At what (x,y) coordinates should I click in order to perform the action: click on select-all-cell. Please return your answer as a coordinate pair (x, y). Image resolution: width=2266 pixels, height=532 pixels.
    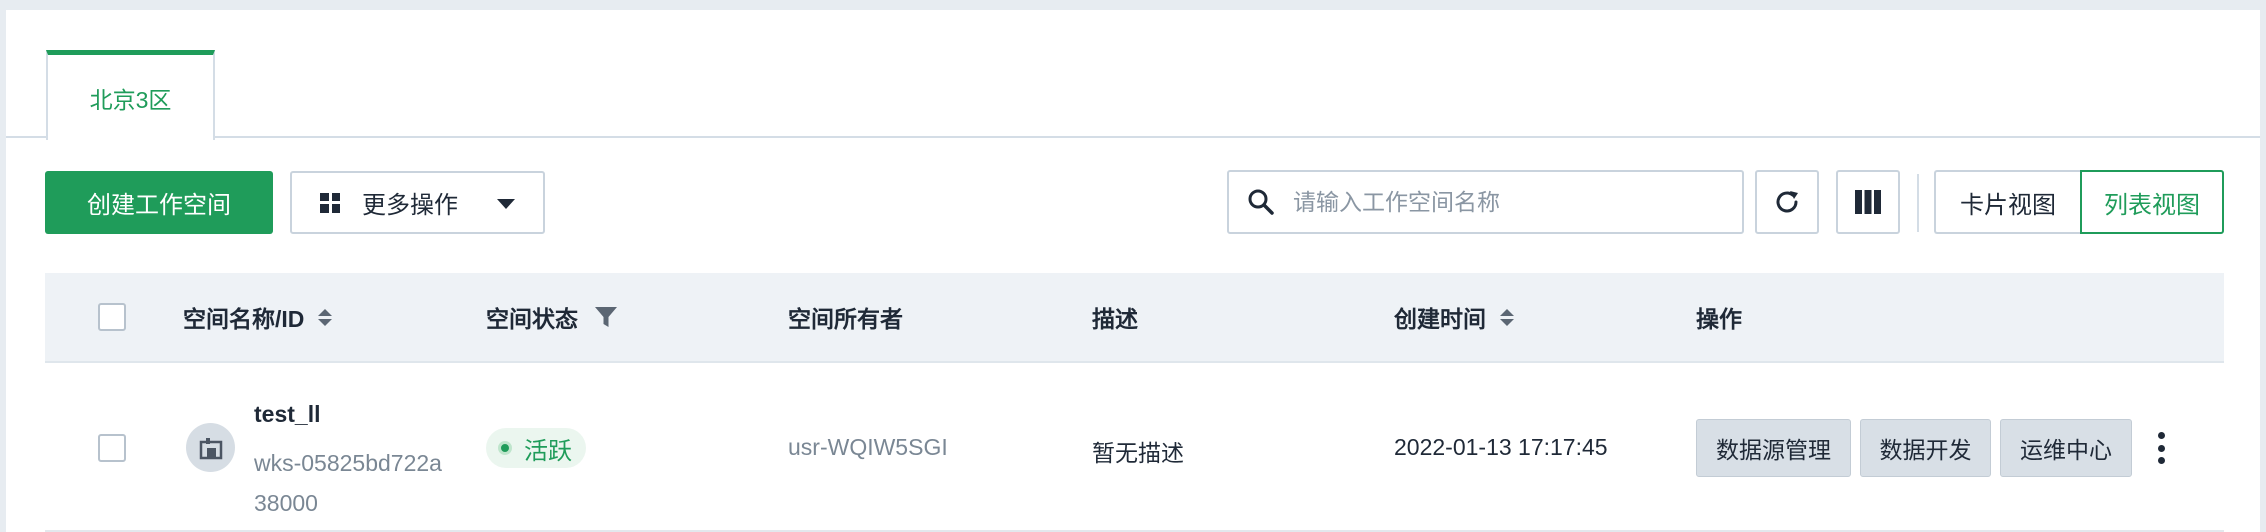
    Looking at the image, I should click on (112, 317).